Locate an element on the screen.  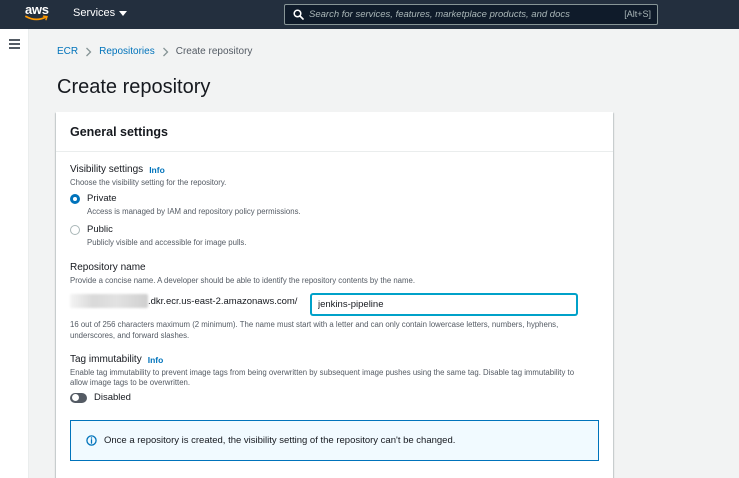
breadcrumb-repositories: Repositories is located at coordinates (127, 51).